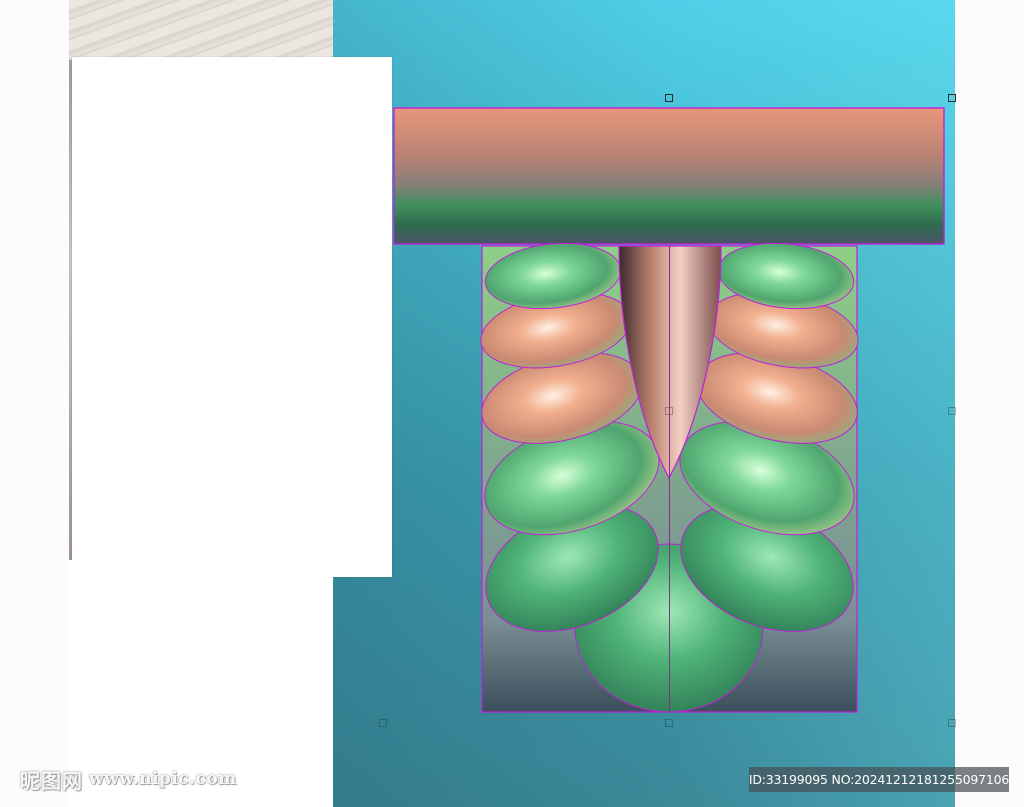 This screenshot has width=1024, height=807. What do you see at coordinates (163, 779) in the screenshot?
I see `watermark-url: www.nipic.com` at bounding box center [163, 779].